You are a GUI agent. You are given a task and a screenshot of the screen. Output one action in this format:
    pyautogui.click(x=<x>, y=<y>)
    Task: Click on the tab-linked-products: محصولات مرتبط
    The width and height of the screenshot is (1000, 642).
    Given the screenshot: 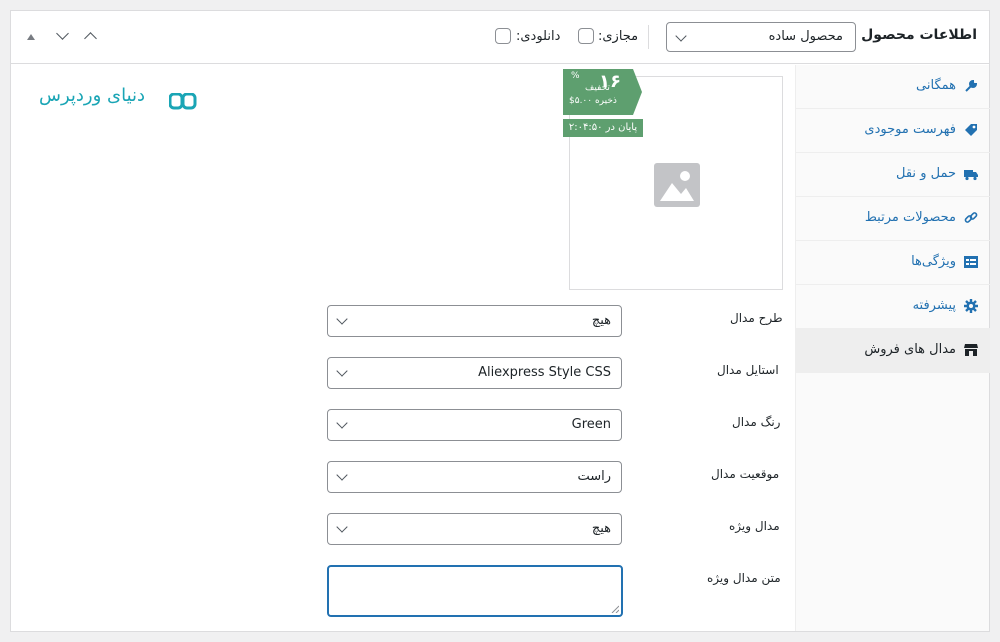 What is the action you would take?
    pyautogui.click(x=893, y=219)
    